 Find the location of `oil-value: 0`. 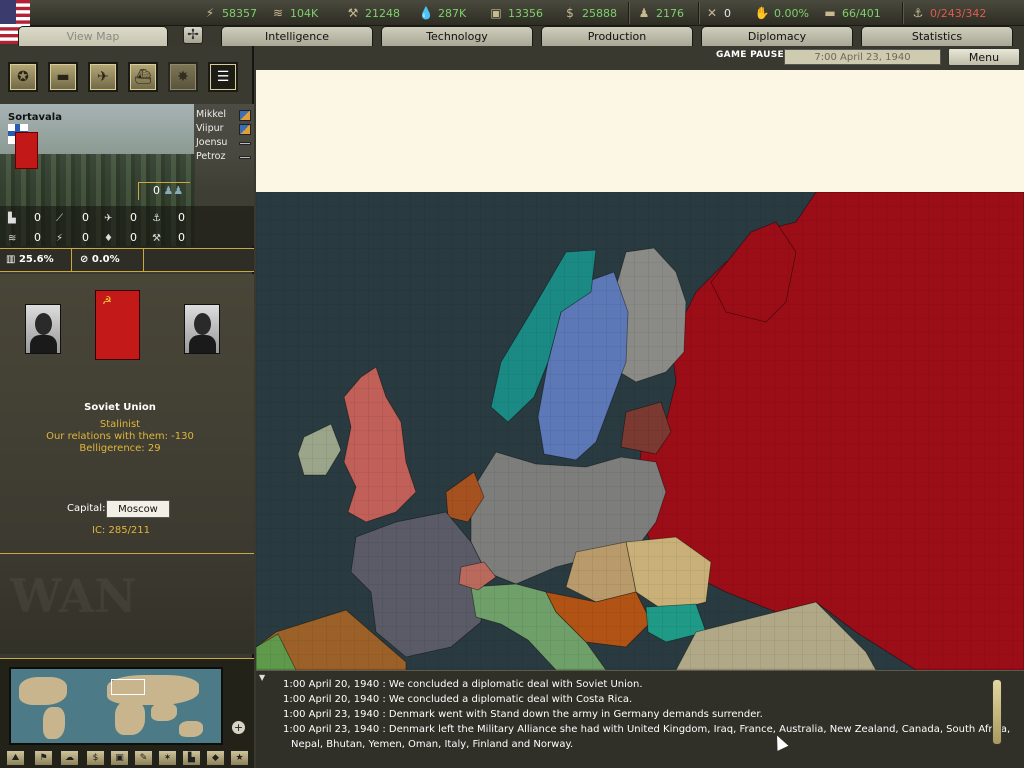

oil-value: 0 is located at coordinates (133, 237).